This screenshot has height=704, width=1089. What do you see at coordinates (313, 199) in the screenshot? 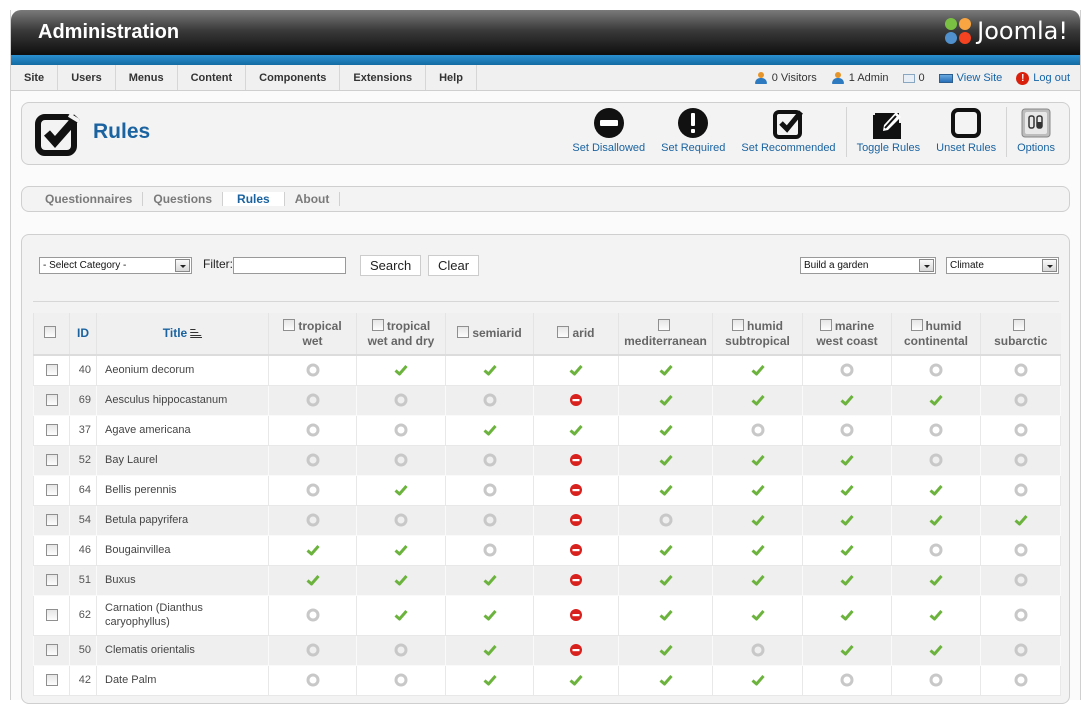
I see `submenu-about: About` at bounding box center [313, 199].